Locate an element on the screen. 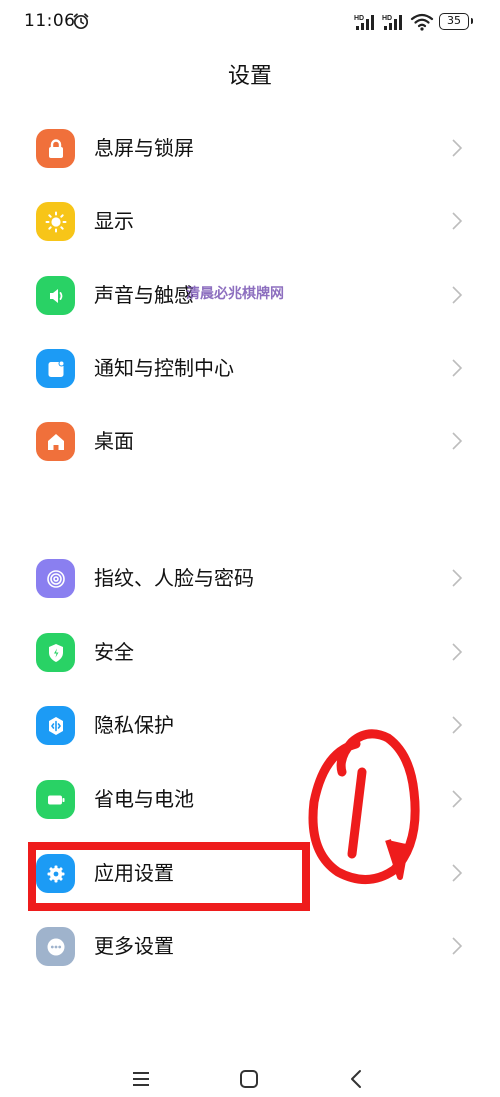  status-time: 11:06 is located at coordinates (50, 21).